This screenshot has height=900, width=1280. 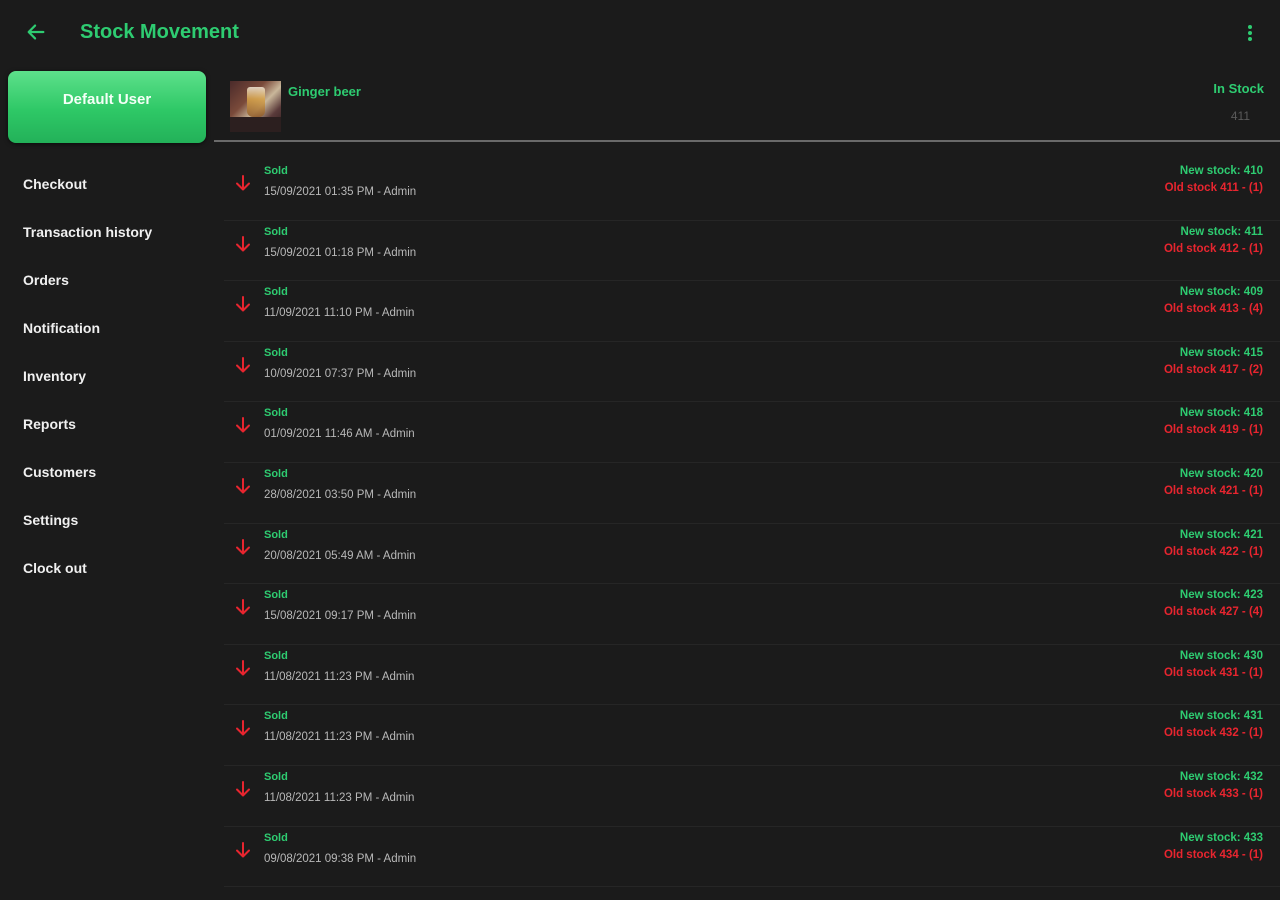 What do you see at coordinates (1238, 88) in the screenshot?
I see `in-stock-label: In Stock` at bounding box center [1238, 88].